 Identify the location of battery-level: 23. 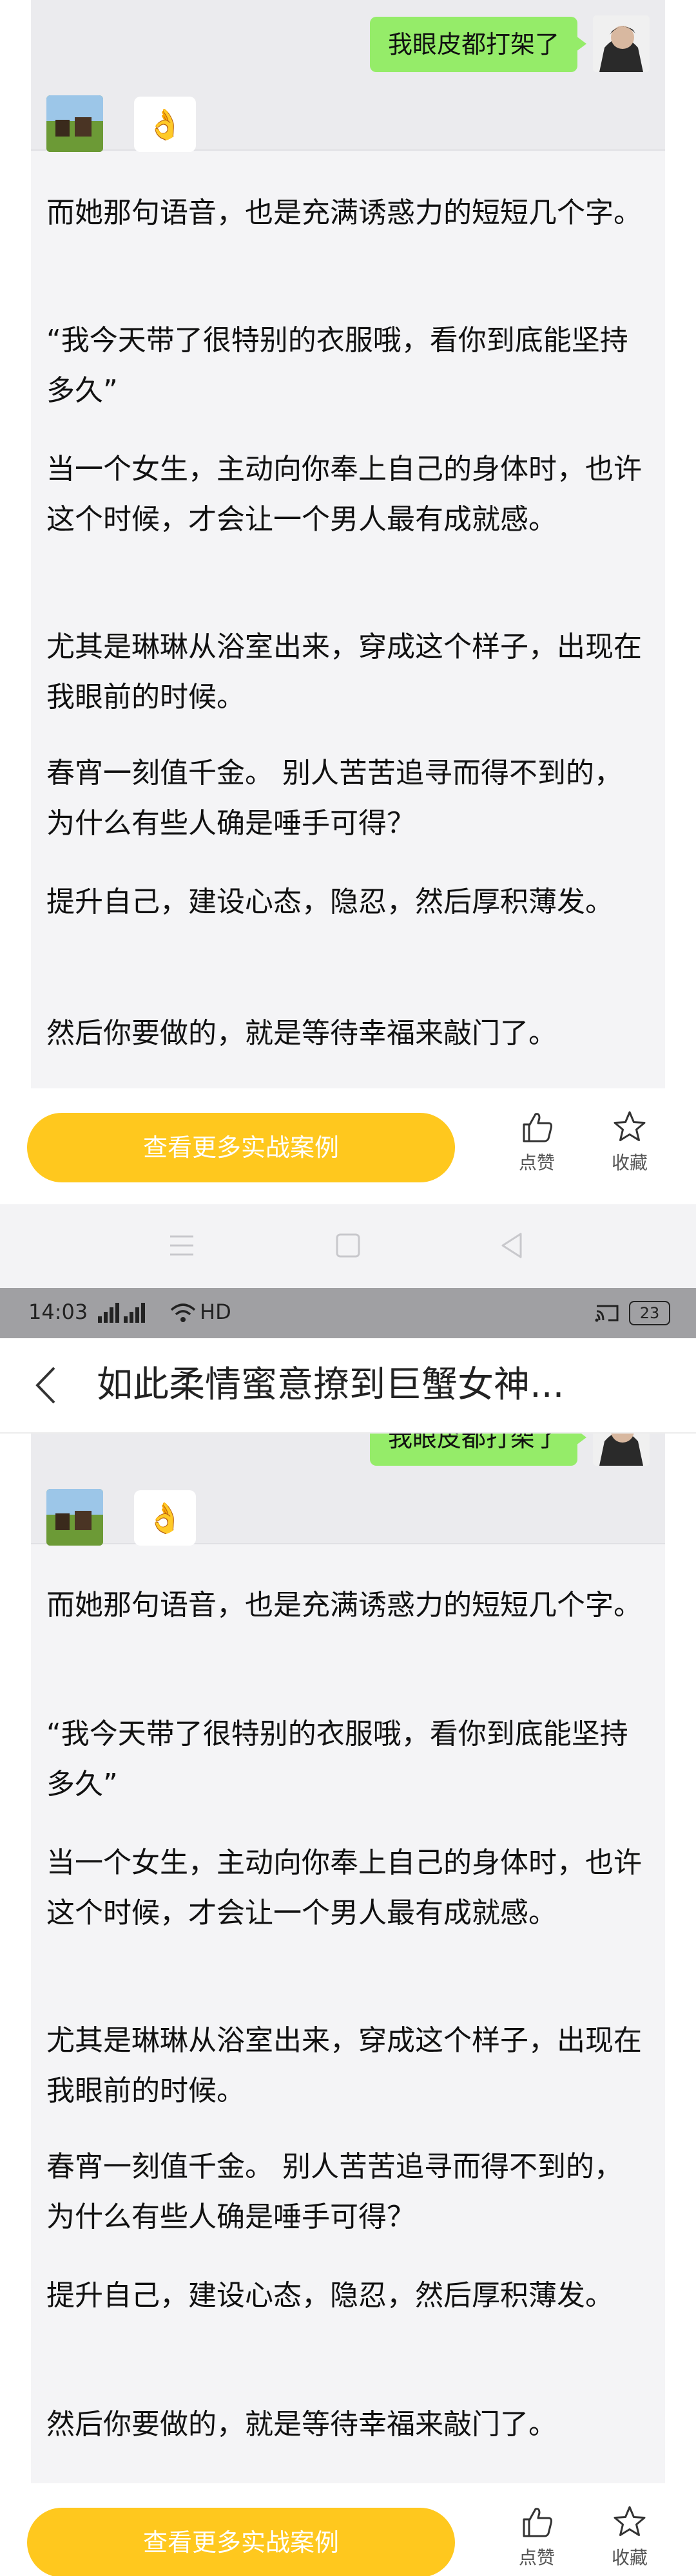
(649, 1313).